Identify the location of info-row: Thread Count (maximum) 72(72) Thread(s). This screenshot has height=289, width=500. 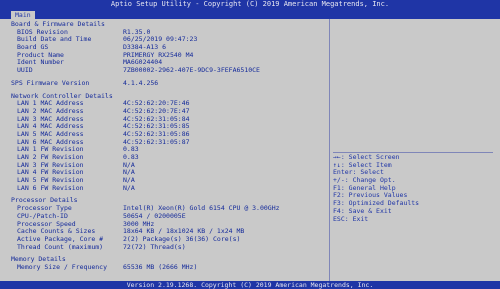
(167, 247).